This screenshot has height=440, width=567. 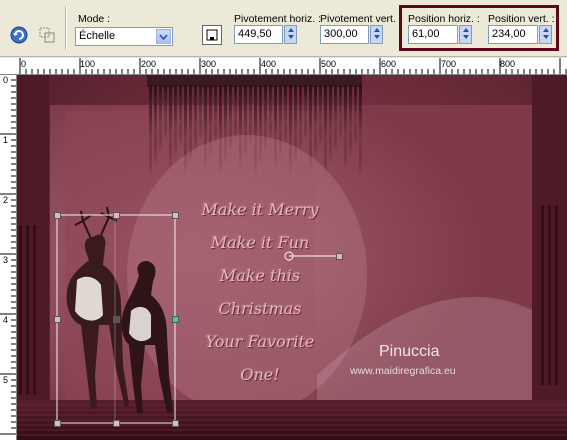 What do you see at coordinates (409, 351) in the screenshot?
I see `watermark-name: Pinuccia` at bounding box center [409, 351].